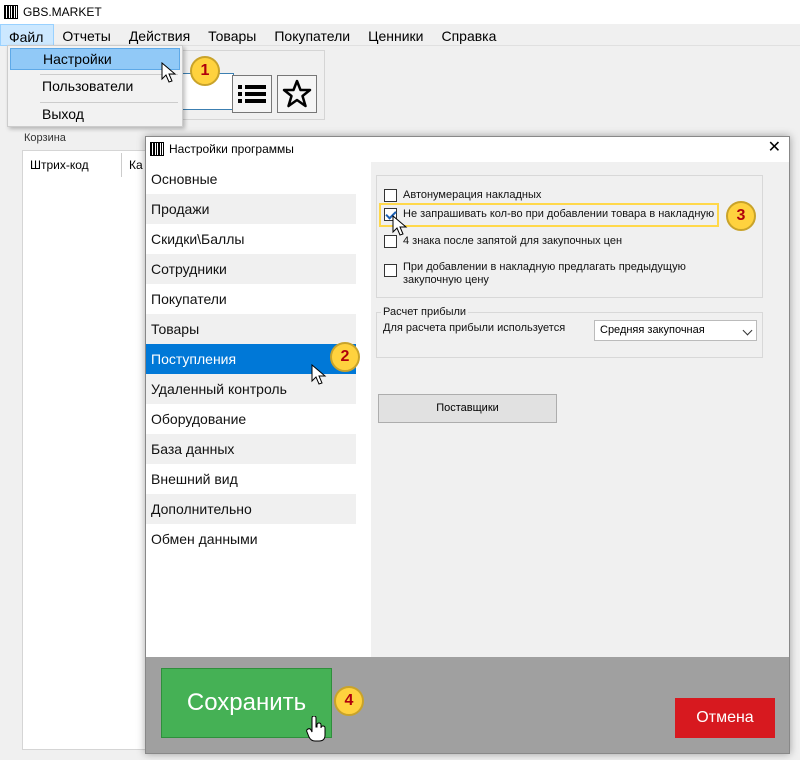 This screenshot has width=800, height=760. What do you see at coordinates (62, 12) in the screenshot?
I see `app-title: GBS.MARKET` at bounding box center [62, 12].